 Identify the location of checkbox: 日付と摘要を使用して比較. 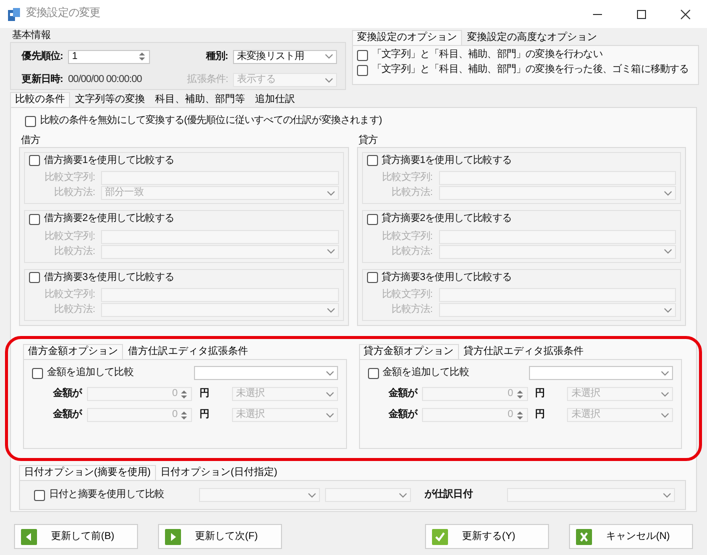
(99, 495).